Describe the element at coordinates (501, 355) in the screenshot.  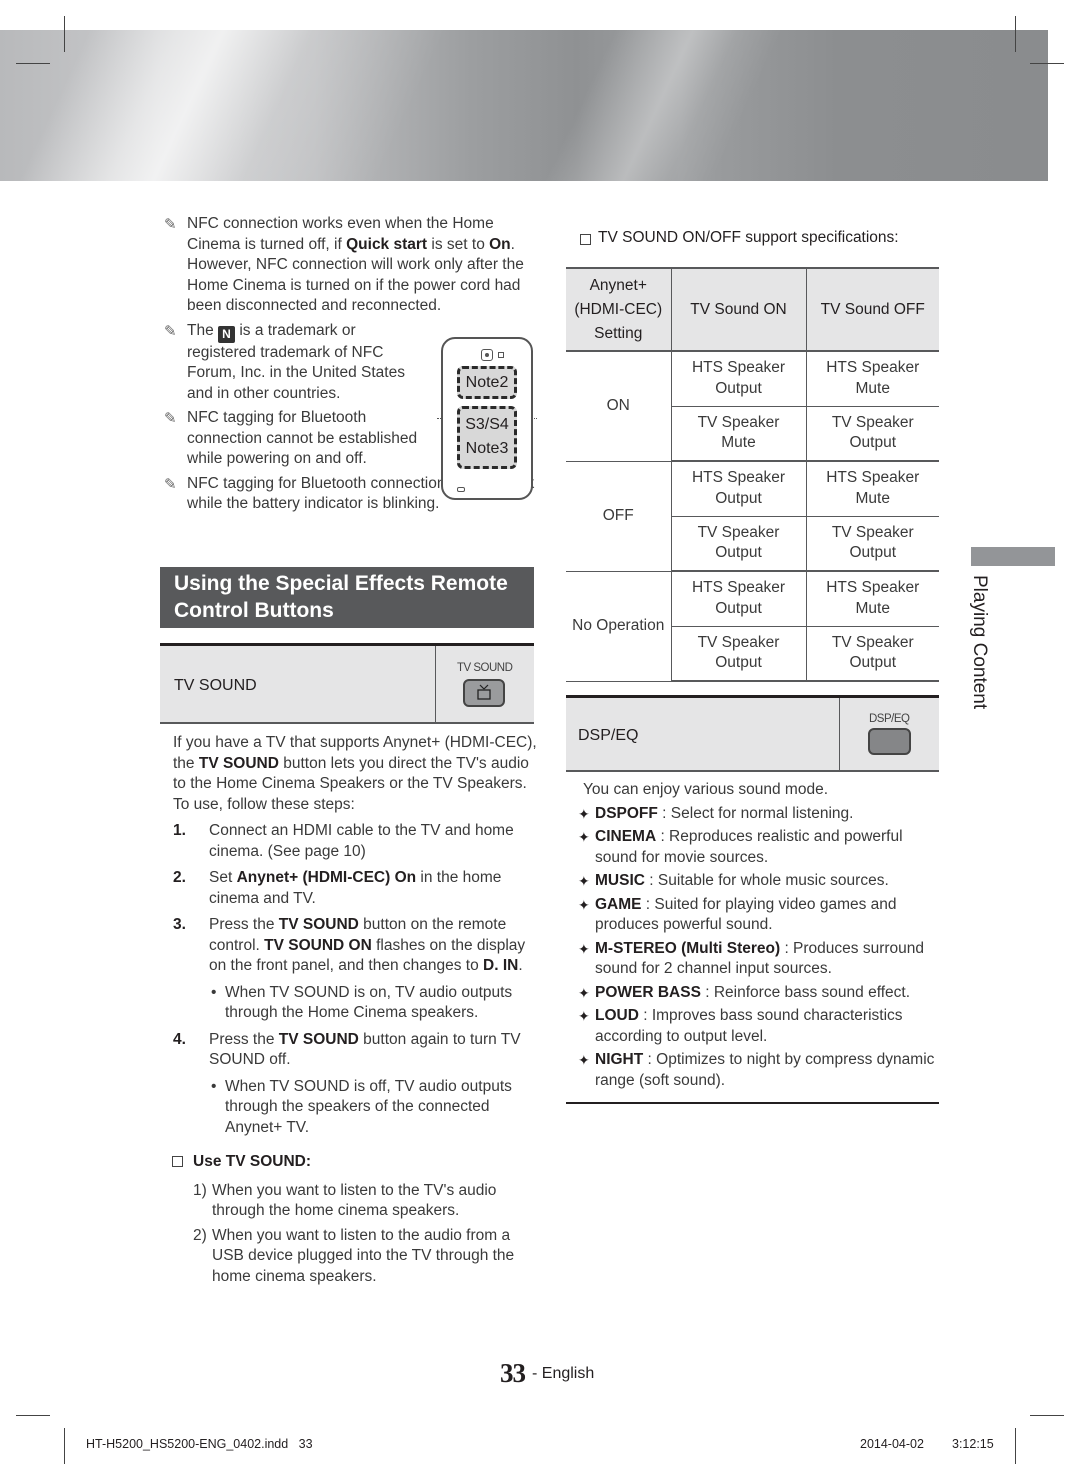
I see `sensor-icon` at that location.